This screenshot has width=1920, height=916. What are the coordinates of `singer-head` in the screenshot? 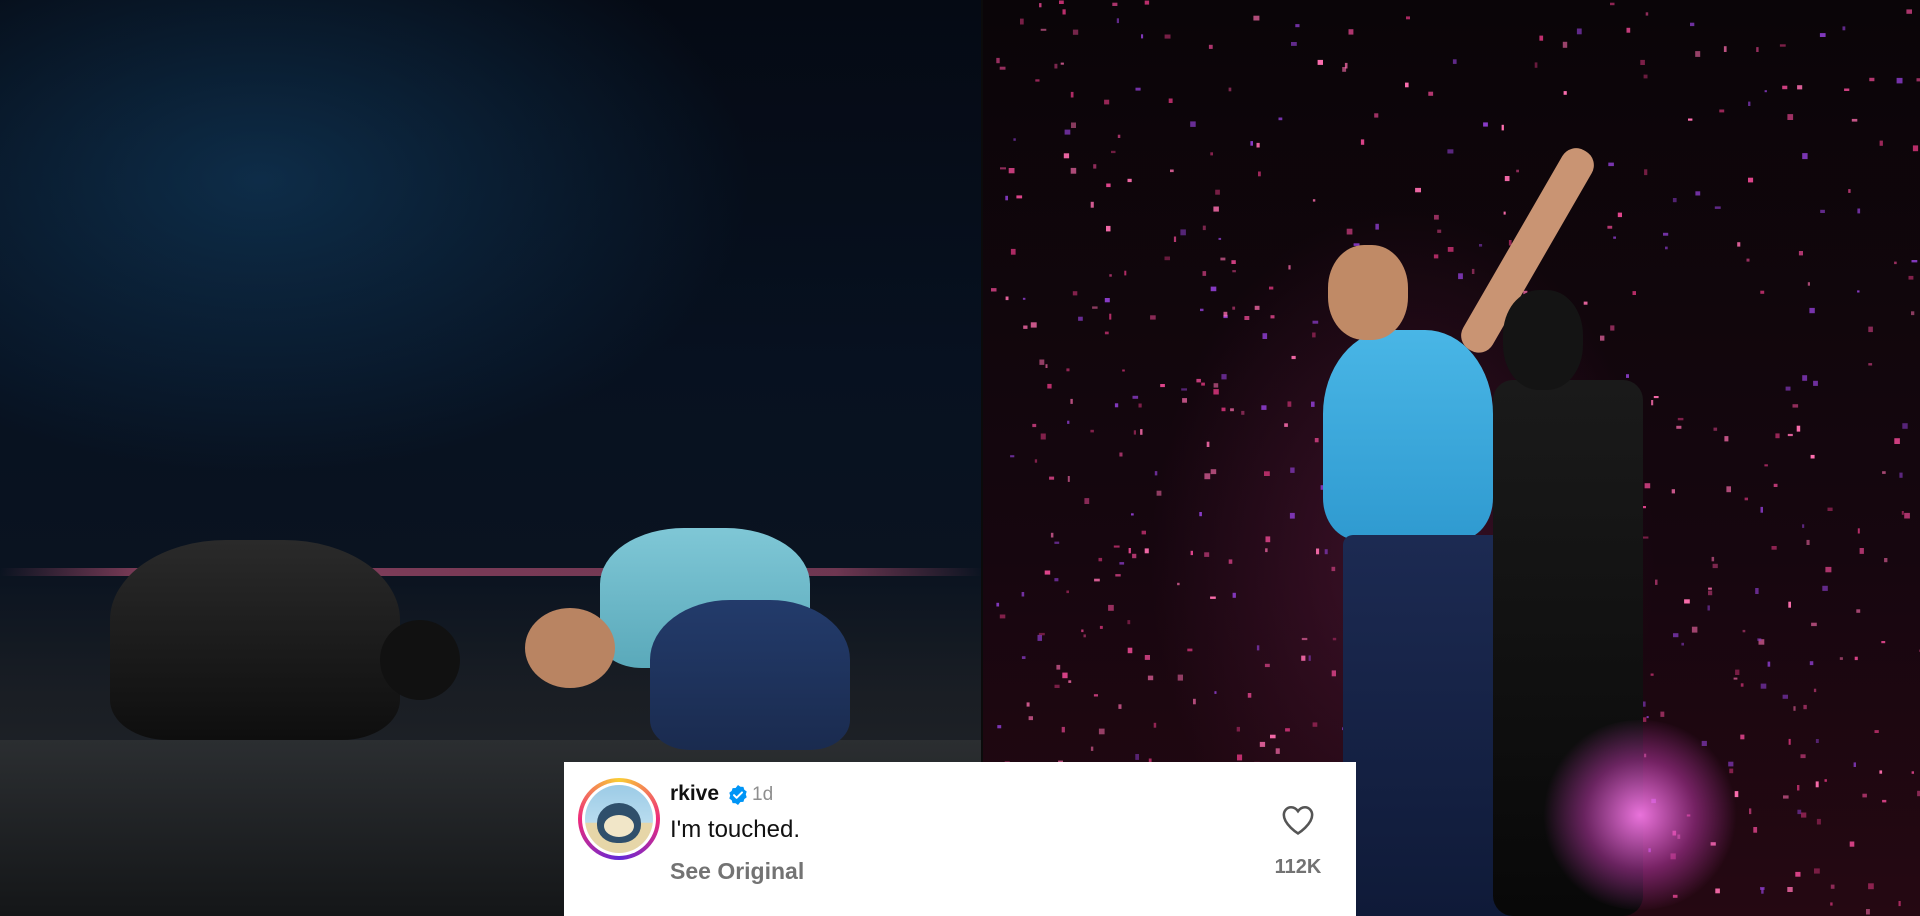 It's located at (1368, 292).